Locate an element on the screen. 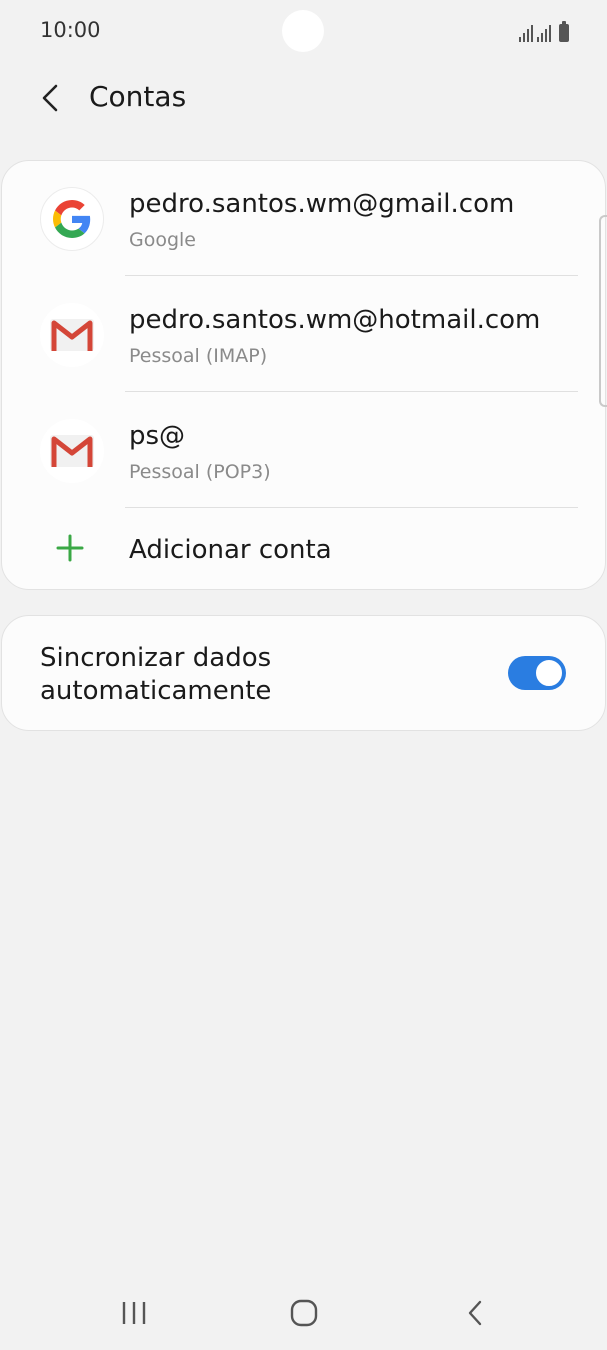 This screenshot has width=607, height=1350. recents-button is located at coordinates (134, 1313).